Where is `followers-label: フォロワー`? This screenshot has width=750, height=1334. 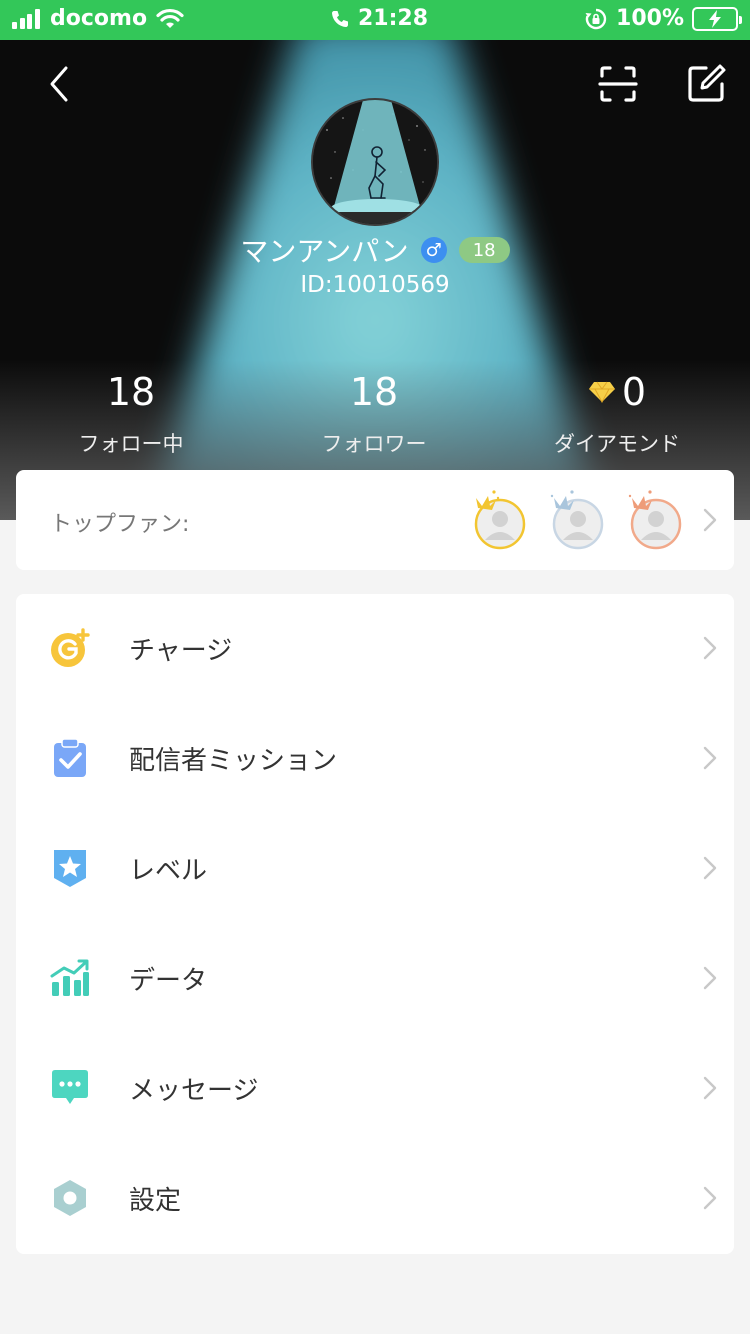
followers-label: フォロワー is located at coordinates (374, 444).